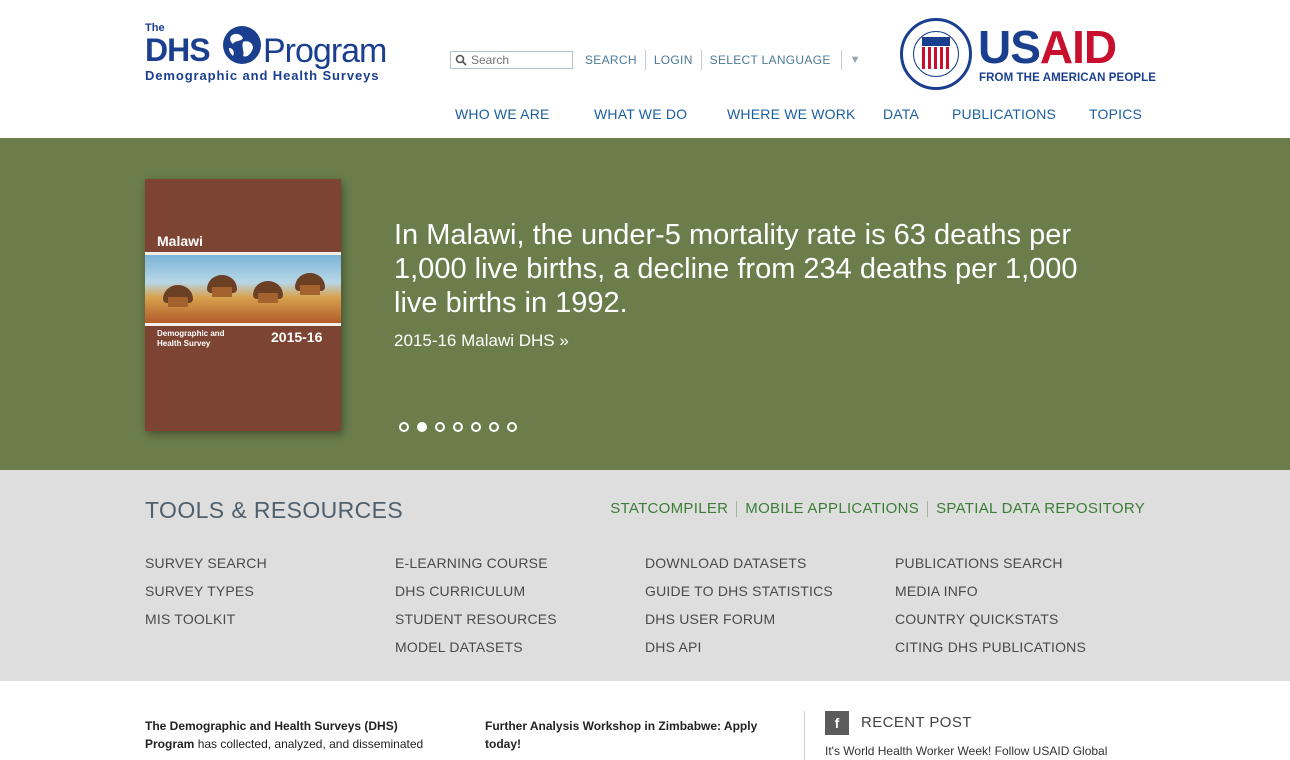 Image resolution: width=1290 pixels, height=760 pixels. Describe the element at coordinates (739, 591) in the screenshot. I see `guide-to-dhs-statistics-link: GUIDE TO DHS STATISTICS` at that location.